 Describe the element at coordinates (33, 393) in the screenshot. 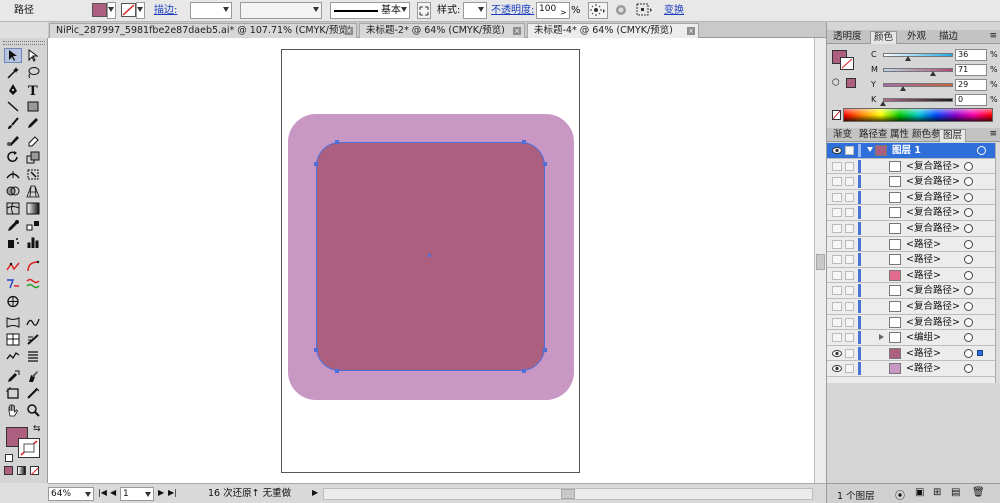

I see `slice-select-tool-icon` at that location.